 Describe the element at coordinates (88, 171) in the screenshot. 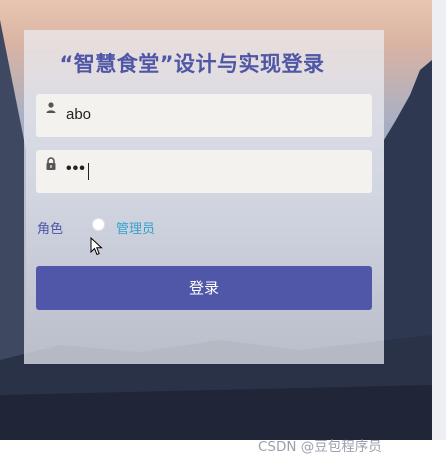

I see `text-caret` at that location.